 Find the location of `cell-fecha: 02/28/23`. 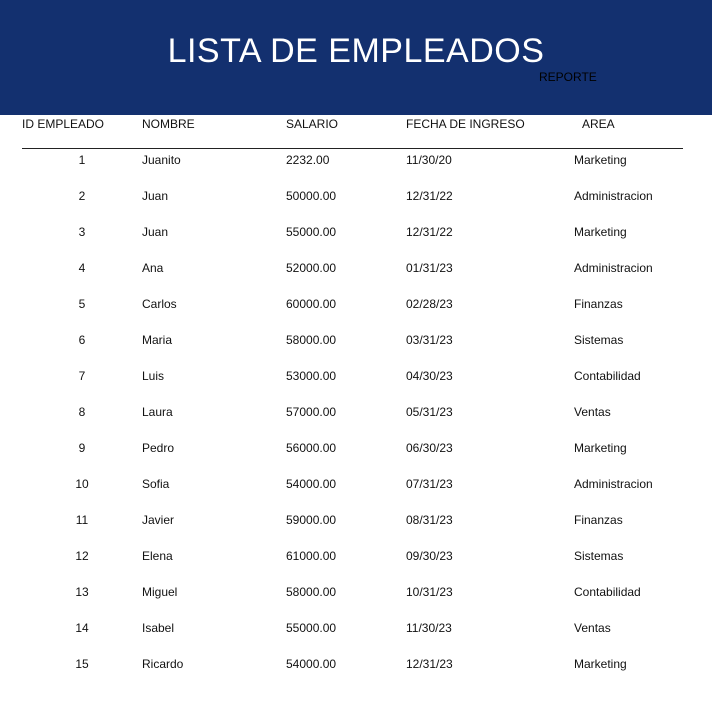

cell-fecha: 02/28/23 is located at coordinates (429, 304).